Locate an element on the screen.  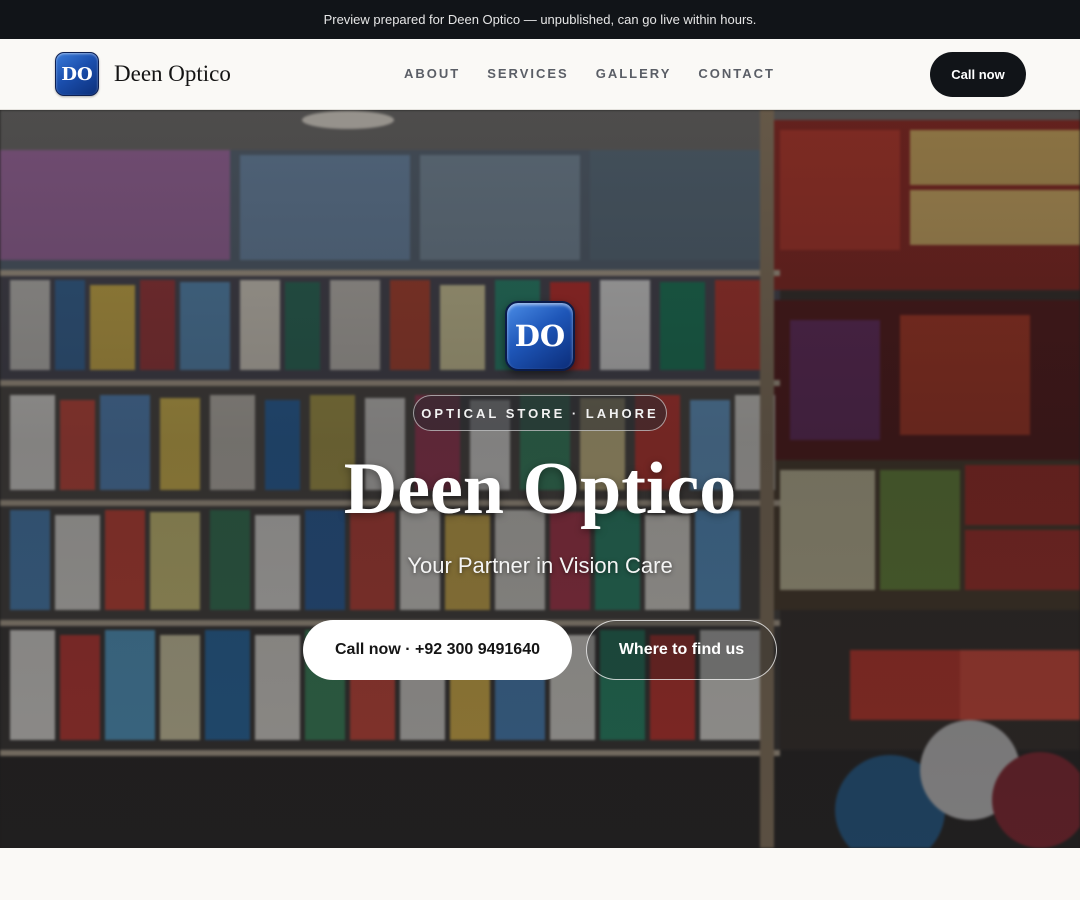
where-to-find-us-button: Where to find us is located at coordinates (681, 650).